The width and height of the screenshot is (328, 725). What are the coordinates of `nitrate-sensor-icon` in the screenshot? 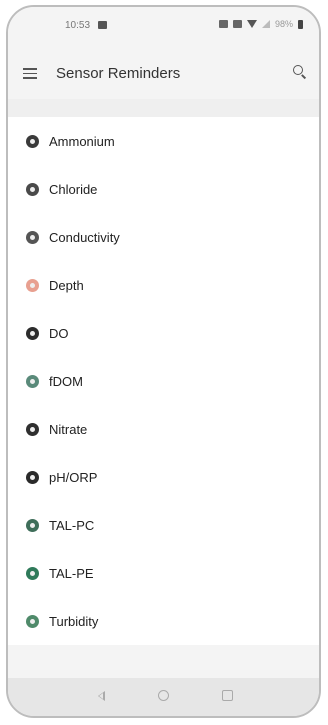 It's located at (32, 429).